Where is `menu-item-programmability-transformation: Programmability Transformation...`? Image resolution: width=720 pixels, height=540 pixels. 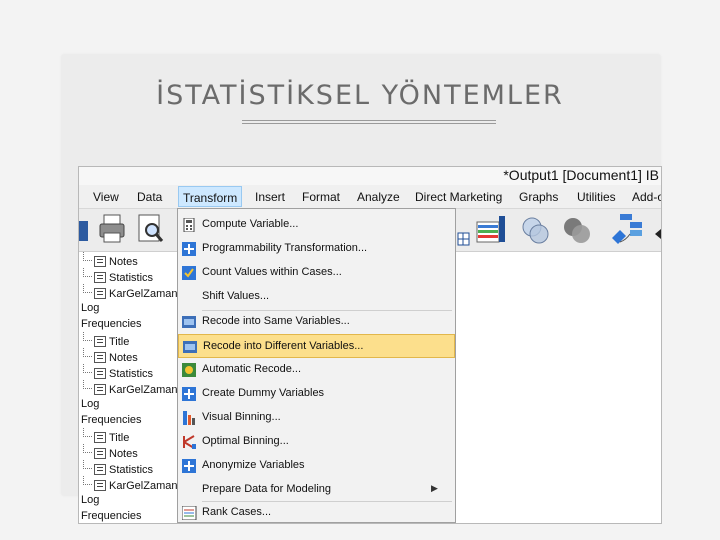
menu-item-programmability-transformation: Programmability Transformation... is located at coordinates (316, 249).